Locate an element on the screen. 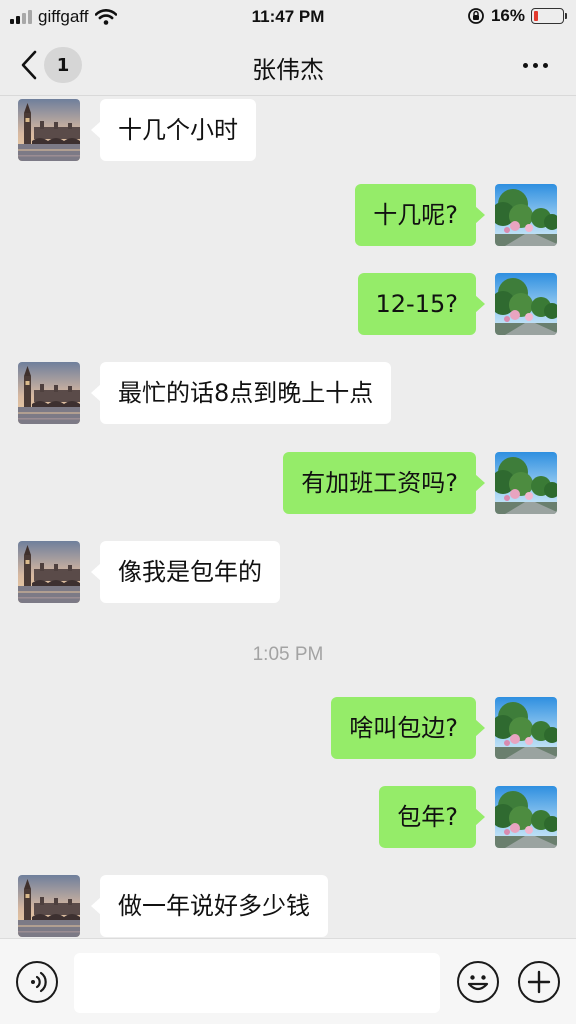  more-icon is located at coordinates (525, 65).